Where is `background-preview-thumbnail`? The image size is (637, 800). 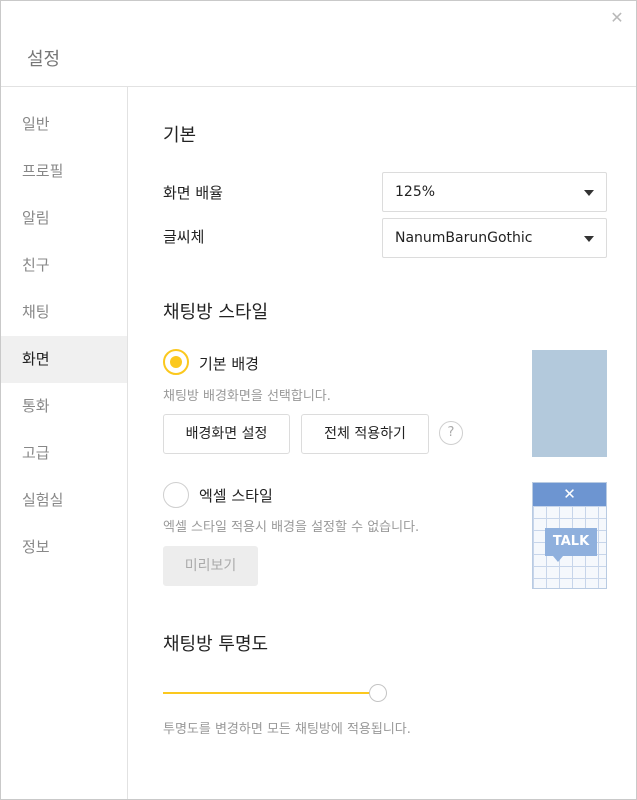
background-preview-thumbnail is located at coordinates (569, 403).